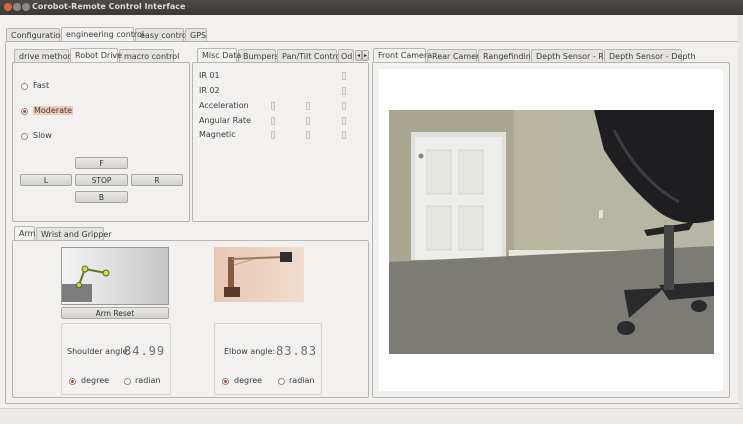  What do you see at coordinates (24, 136) in the screenshot?
I see `speed-slow-radio` at bounding box center [24, 136].